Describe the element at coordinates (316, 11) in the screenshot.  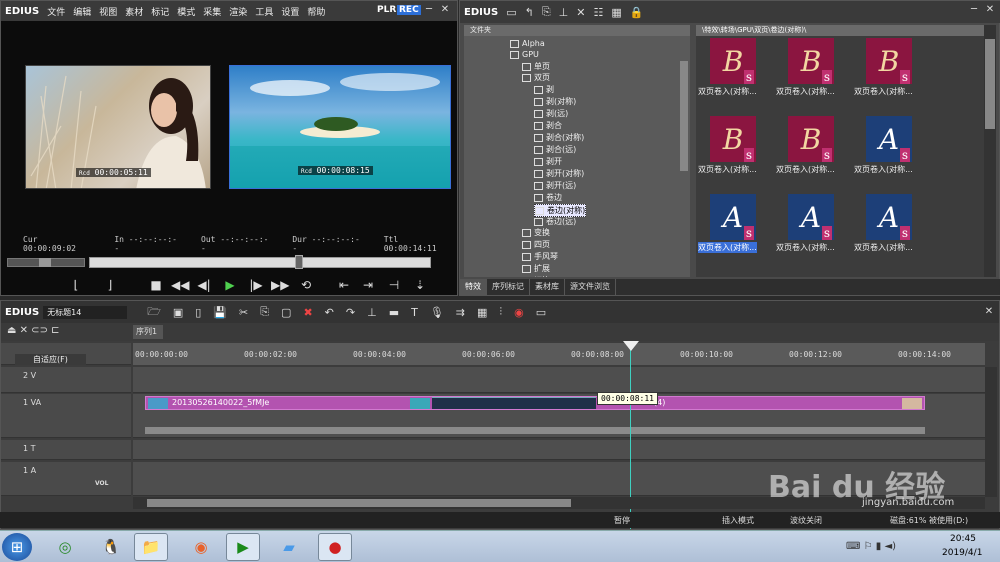
I see `menu-help: 帮助` at that location.